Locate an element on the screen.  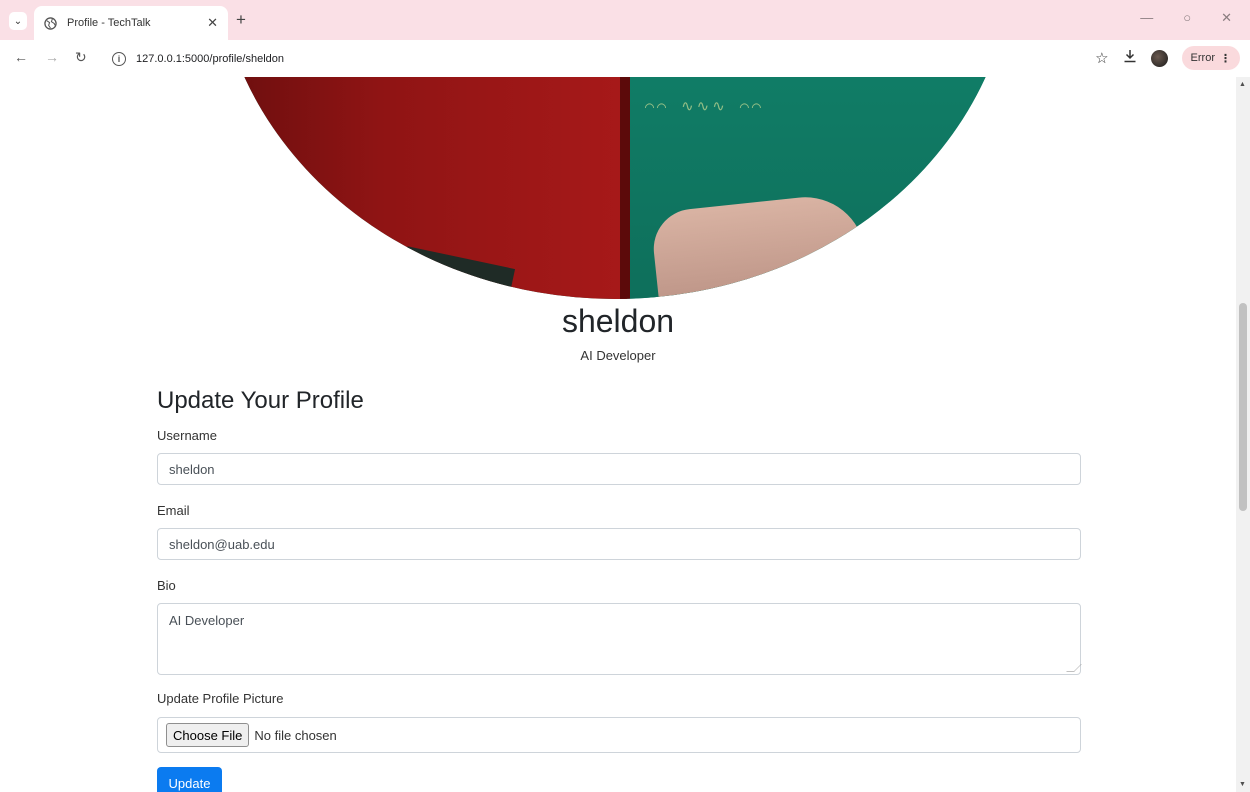
window-close-icon: ✕ is located at coordinates (1226, 18).